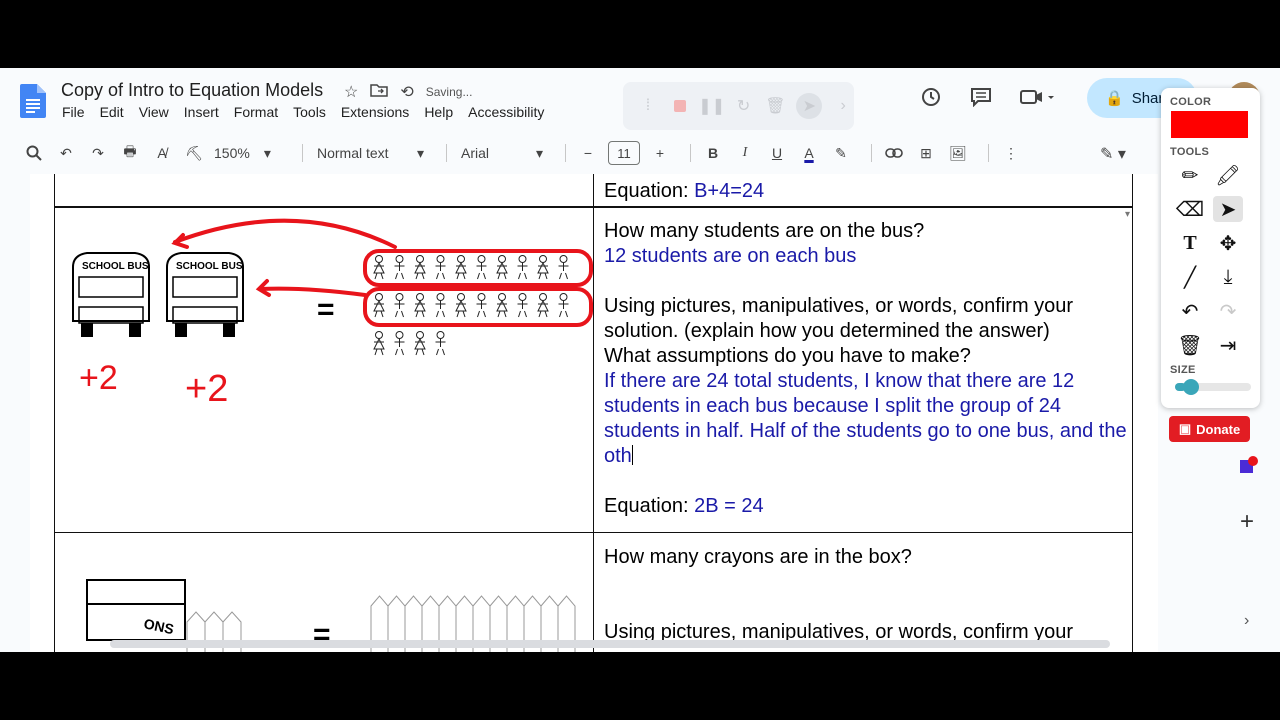 Image resolution: width=1280 pixels, height=720 pixels. I want to click on spellcheck-icon: A̸, so click(162, 153).